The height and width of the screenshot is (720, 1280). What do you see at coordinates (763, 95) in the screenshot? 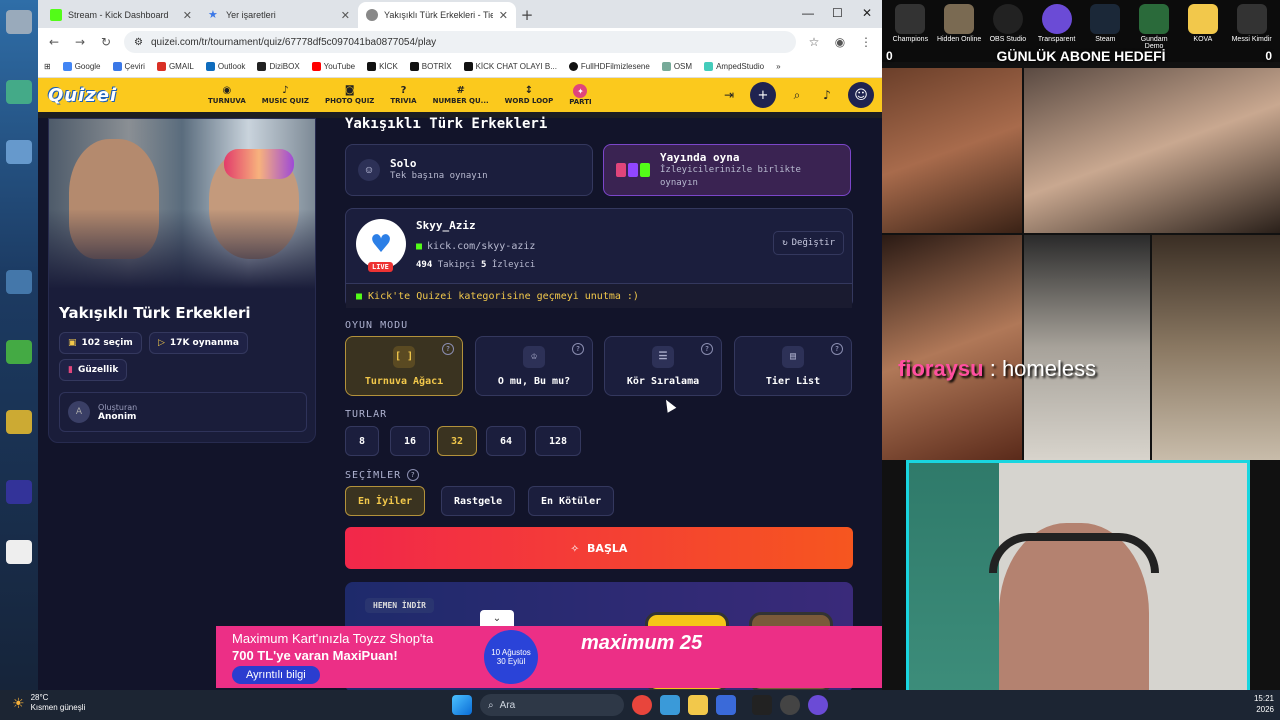
I see `create-button: +` at bounding box center [763, 95].